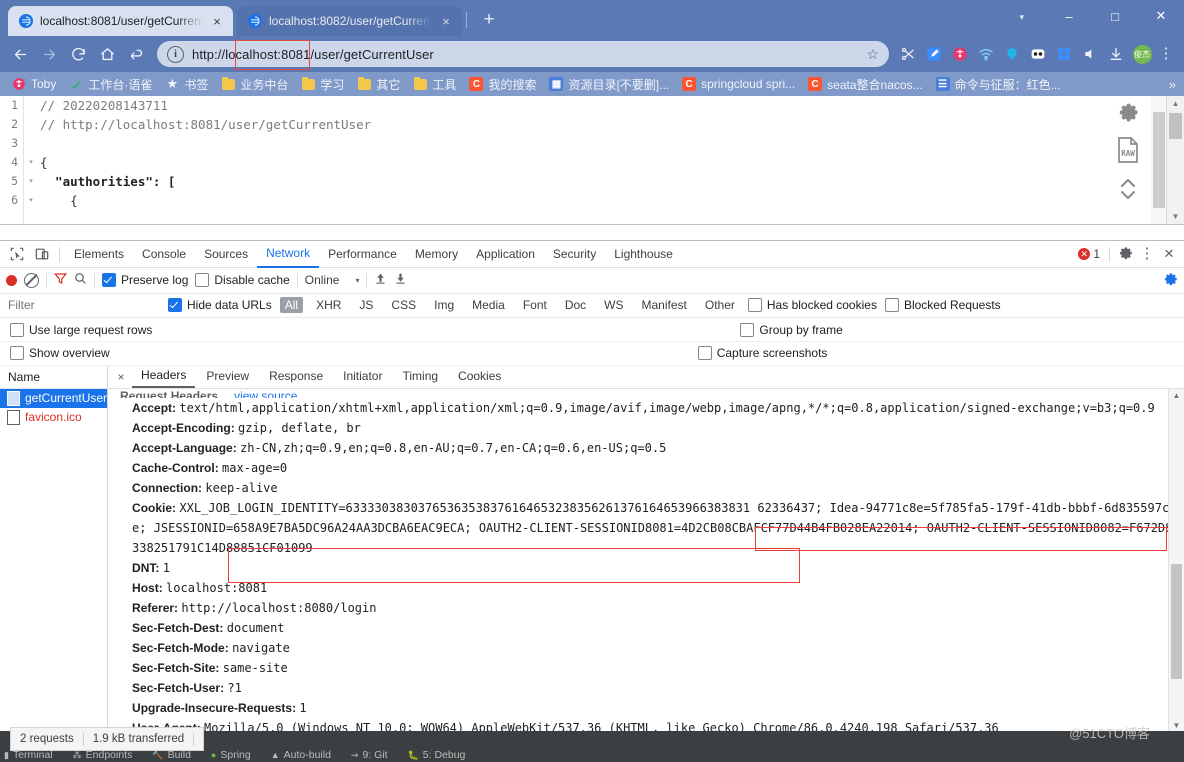 This screenshot has height=762, width=1184. Describe the element at coordinates (99, 254) in the screenshot. I see `devtools-tab-elements: Elements` at that location.